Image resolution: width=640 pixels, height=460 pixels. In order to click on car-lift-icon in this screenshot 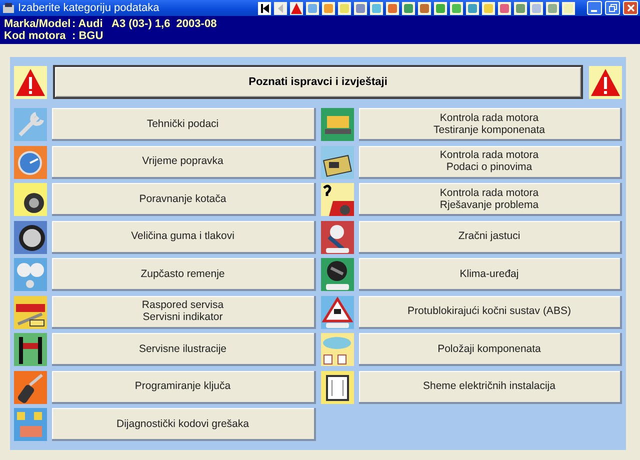, I will do `click(30, 349)`.